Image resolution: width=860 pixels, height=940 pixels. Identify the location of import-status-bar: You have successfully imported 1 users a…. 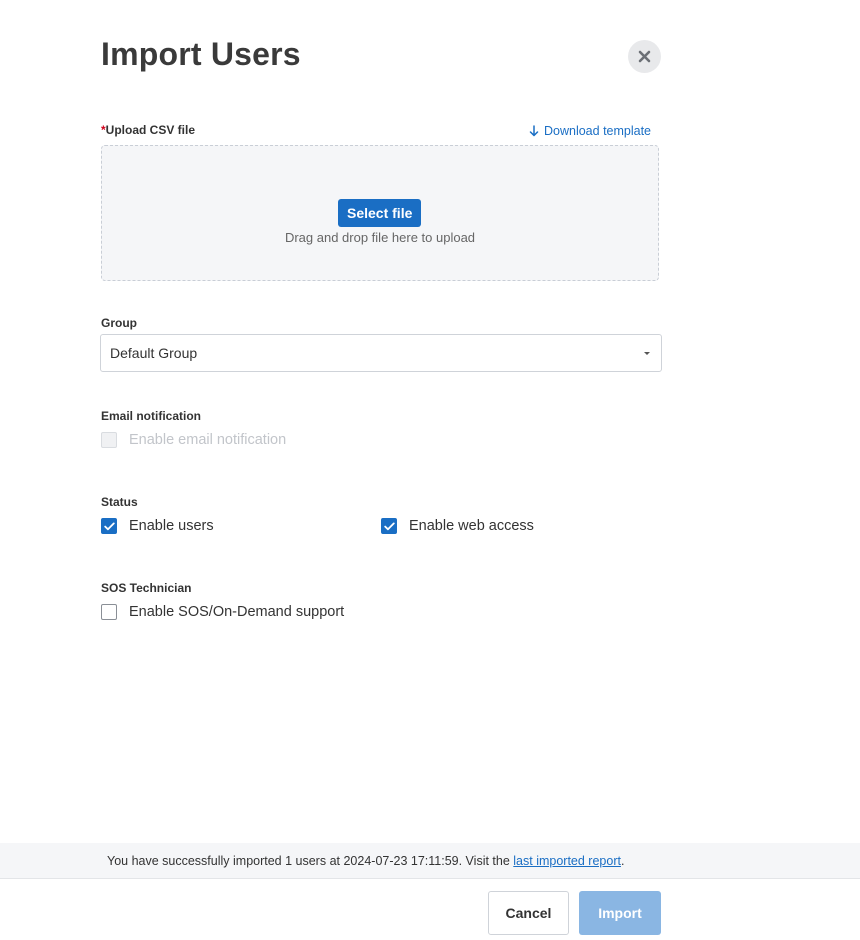
(430, 861).